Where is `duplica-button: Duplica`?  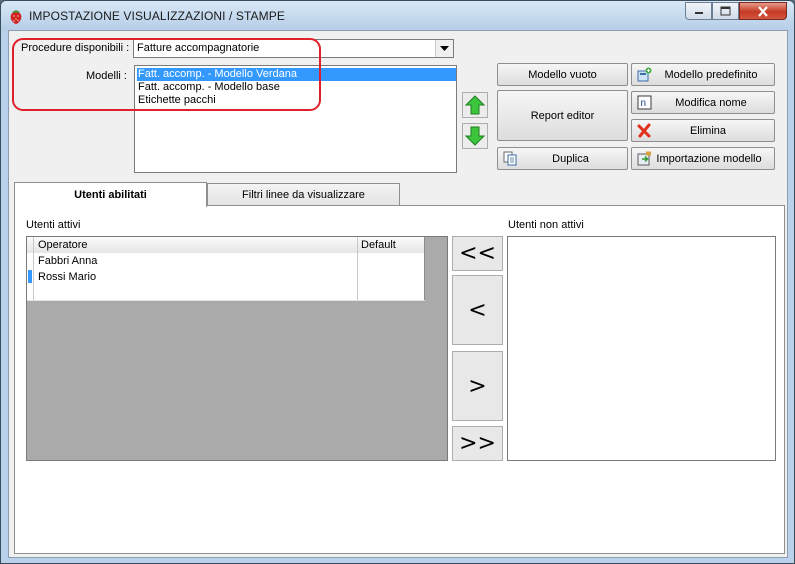 duplica-button: Duplica is located at coordinates (562, 158).